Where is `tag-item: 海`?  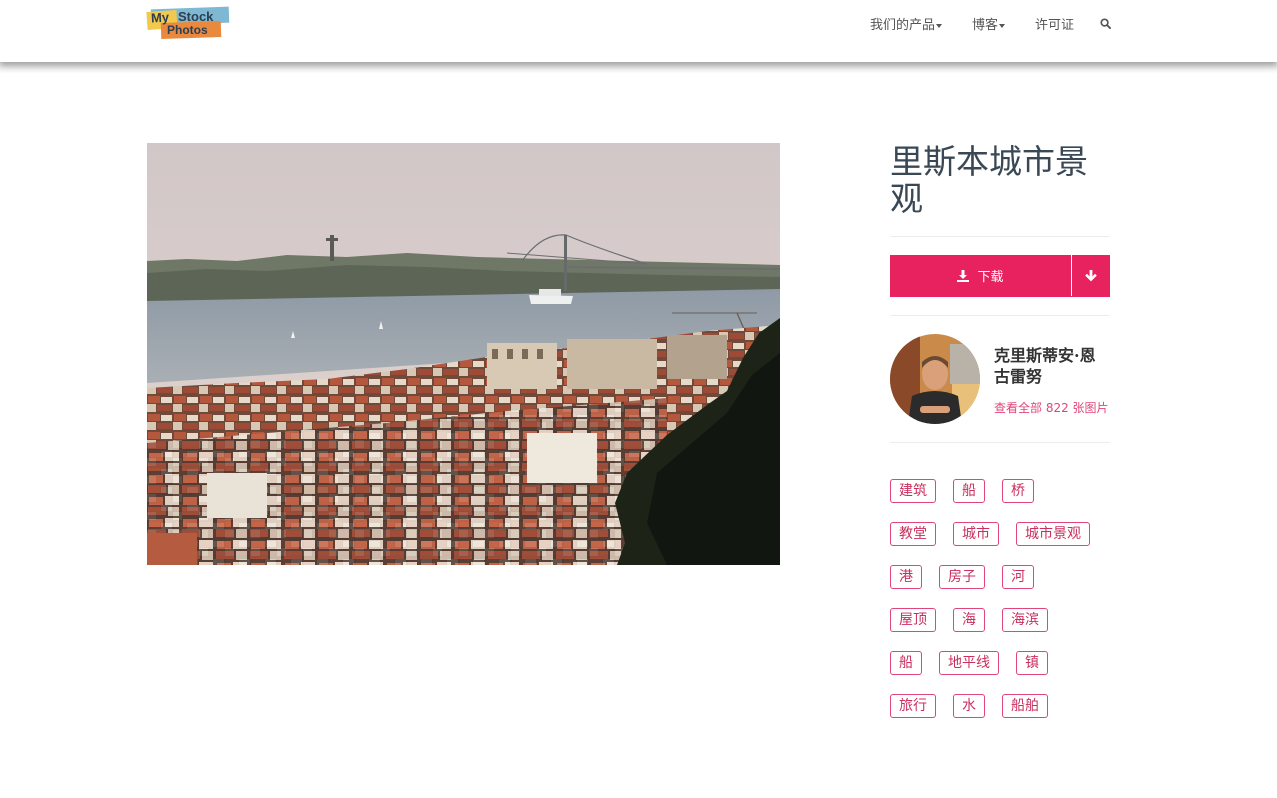
tag-item: 海 is located at coordinates (969, 620).